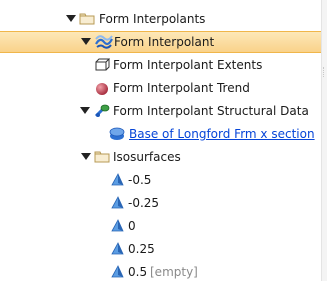 The width and height of the screenshot is (327, 283). What do you see at coordinates (161, 249) in the screenshot?
I see `tree-row-isosurface: 0.25` at bounding box center [161, 249].